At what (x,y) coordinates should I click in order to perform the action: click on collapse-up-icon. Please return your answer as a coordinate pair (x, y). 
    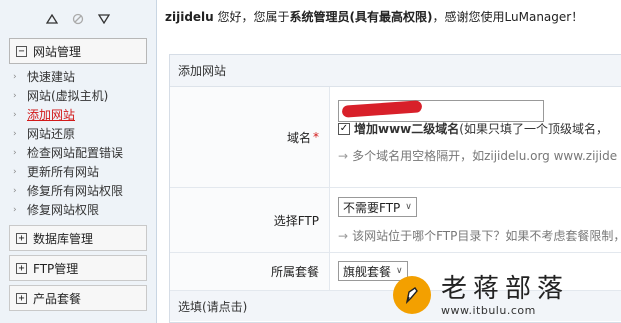
    Looking at the image, I should click on (52, 19).